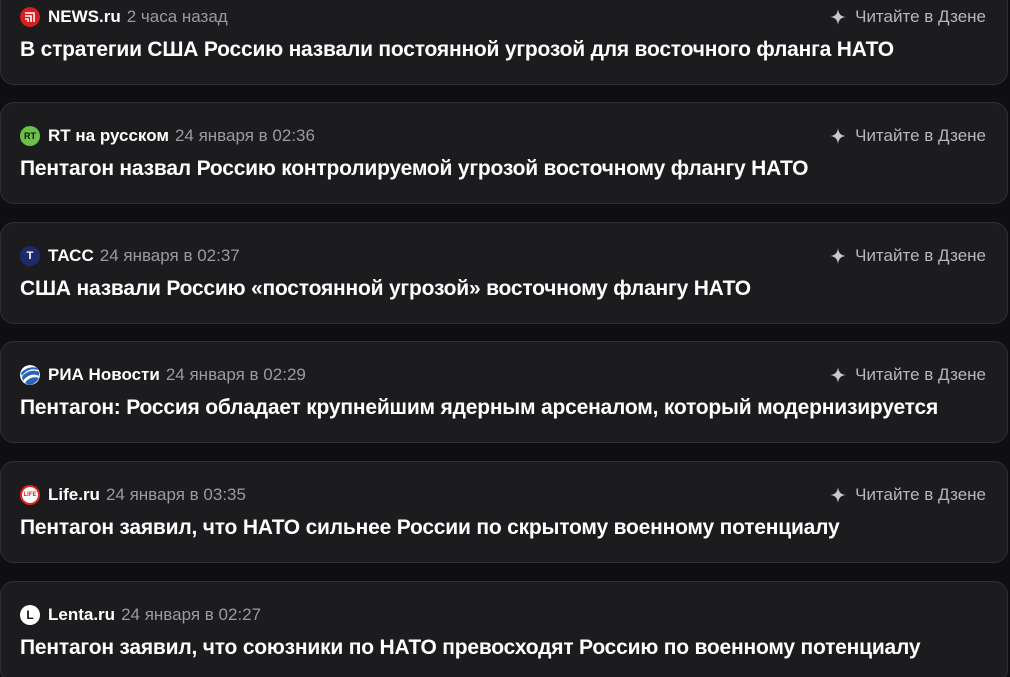  Describe the element at coordinates (74, 495) in the screenshot. I see `source-name: Life.ru` at that location.